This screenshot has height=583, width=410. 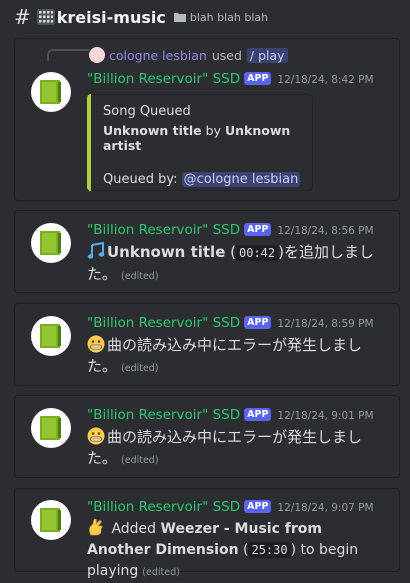 What do you see at coordinates (96, 250) in the screenshot?
I see `musical-notes-icon` at bounding box center [96, 250].